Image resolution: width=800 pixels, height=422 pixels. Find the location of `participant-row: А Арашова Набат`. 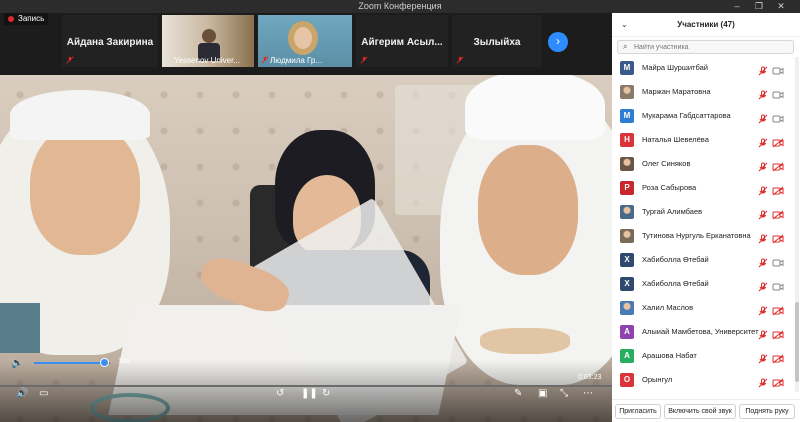

participant-row: А Арашова Набат is located at coordinates (702, 357).